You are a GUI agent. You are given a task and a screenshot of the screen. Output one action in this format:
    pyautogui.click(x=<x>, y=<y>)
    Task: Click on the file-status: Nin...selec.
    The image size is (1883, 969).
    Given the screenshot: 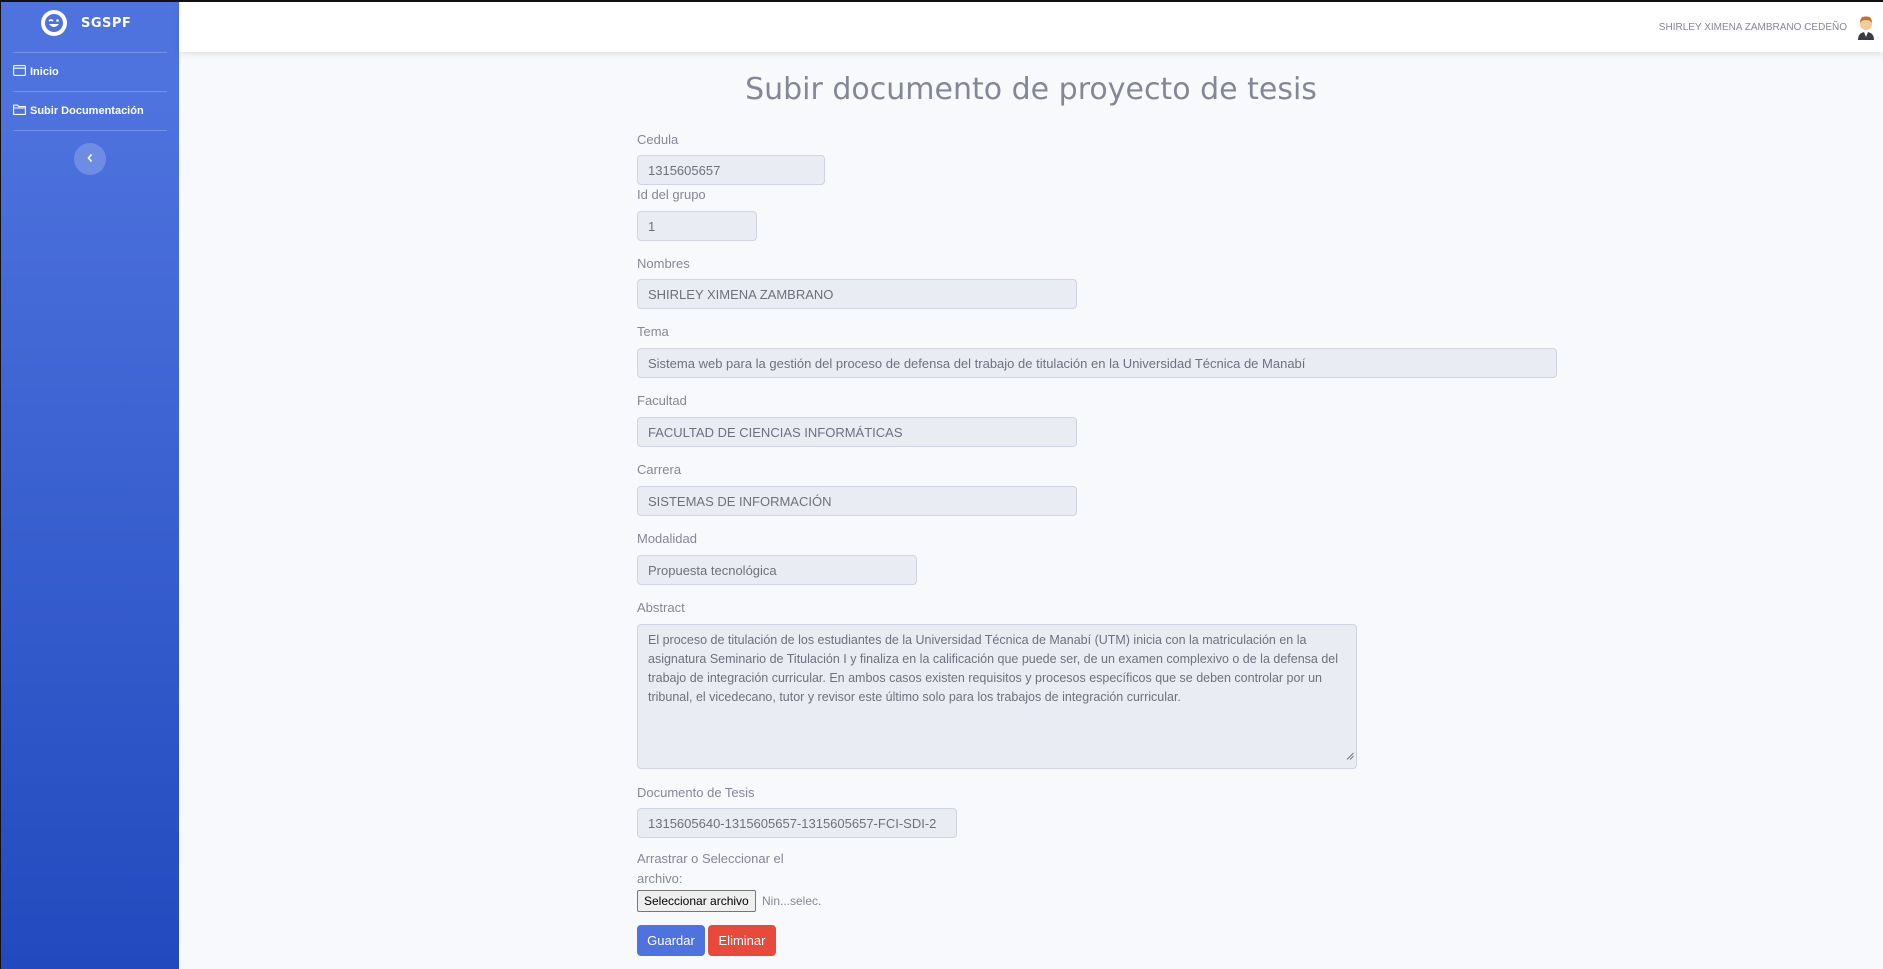 What is the action you would take?
    pyautogui.click(x=792, y=901)
    